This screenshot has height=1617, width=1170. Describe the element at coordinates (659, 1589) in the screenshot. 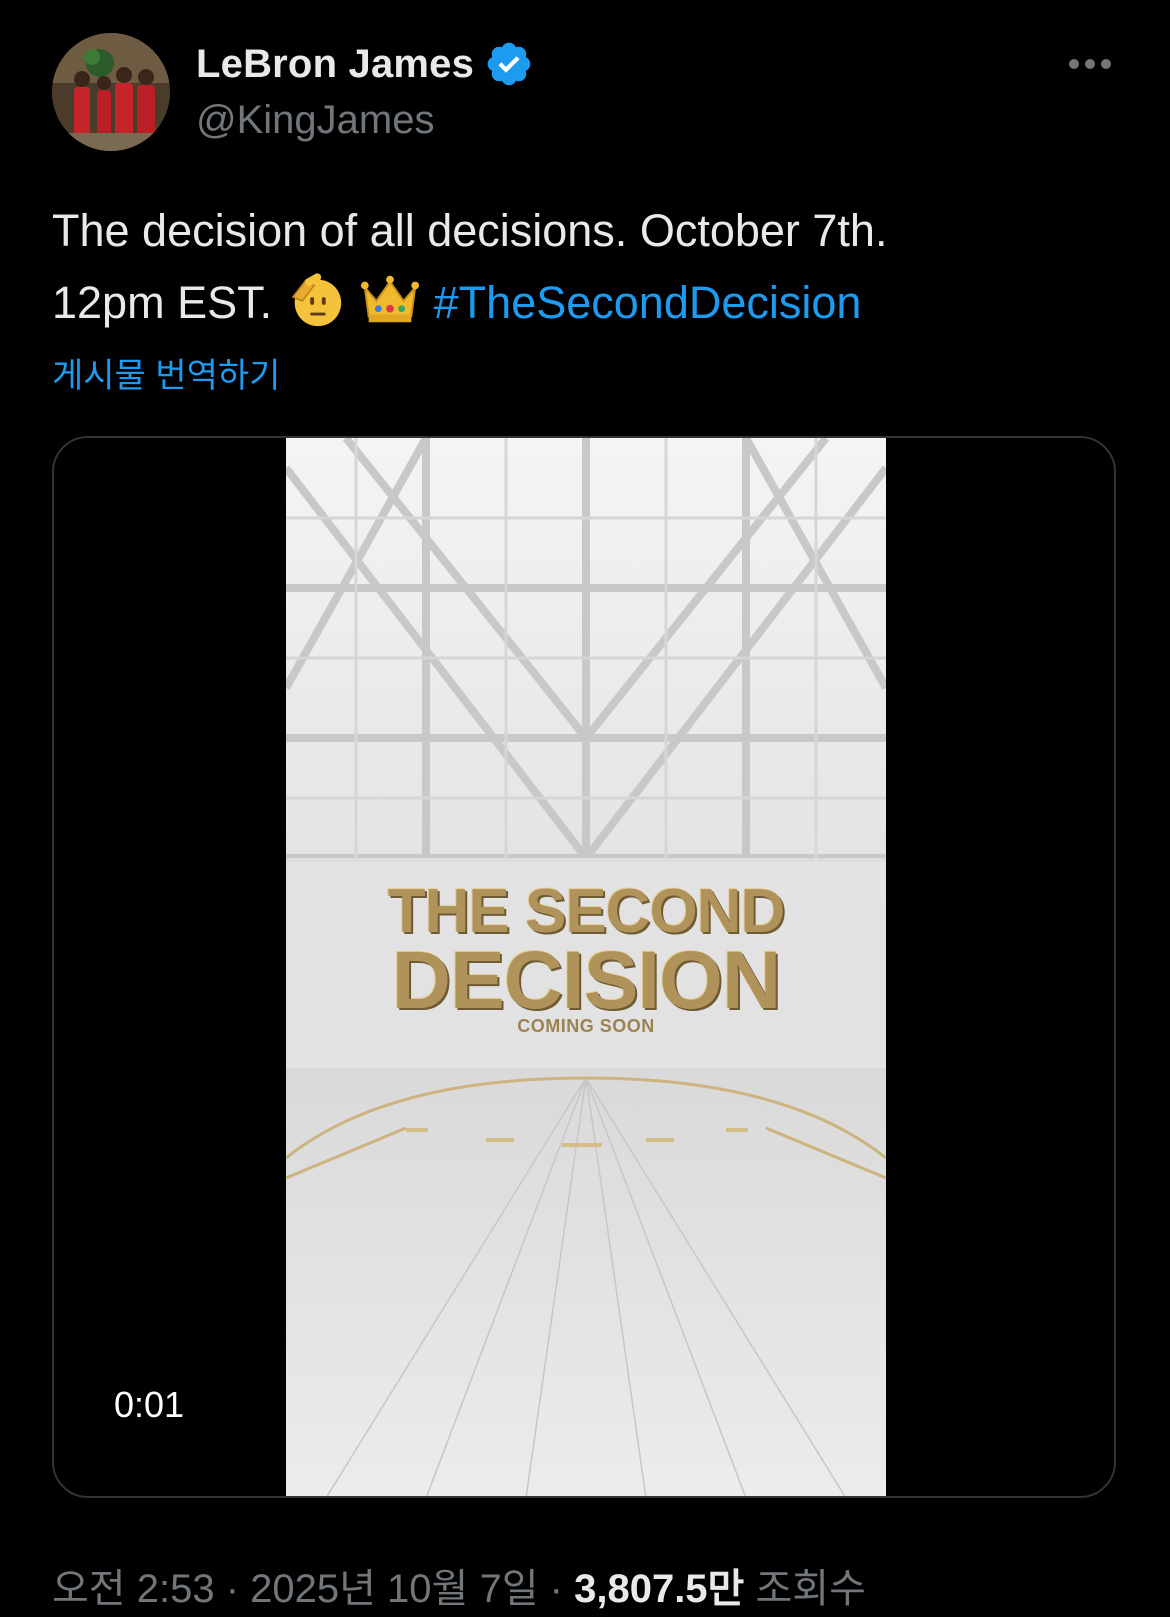

I see `views-count: 3,807.5만` at that location.